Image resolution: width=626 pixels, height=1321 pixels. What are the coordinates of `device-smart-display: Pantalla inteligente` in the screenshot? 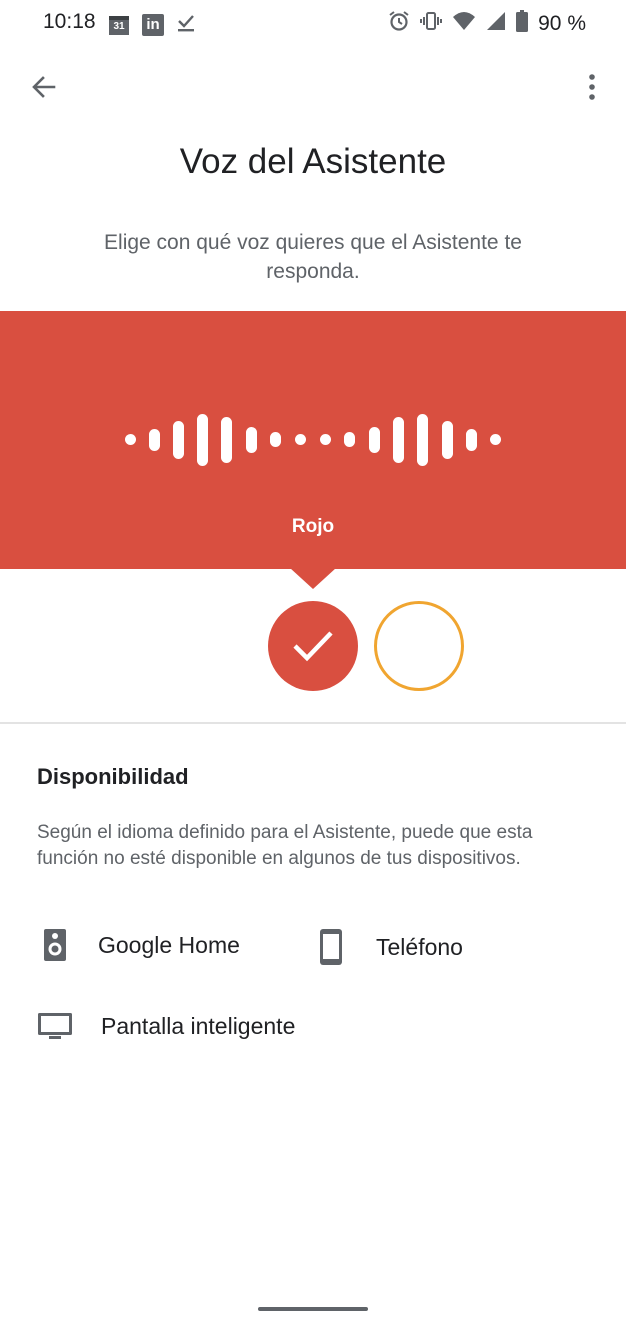 It's located at (166, 1026).